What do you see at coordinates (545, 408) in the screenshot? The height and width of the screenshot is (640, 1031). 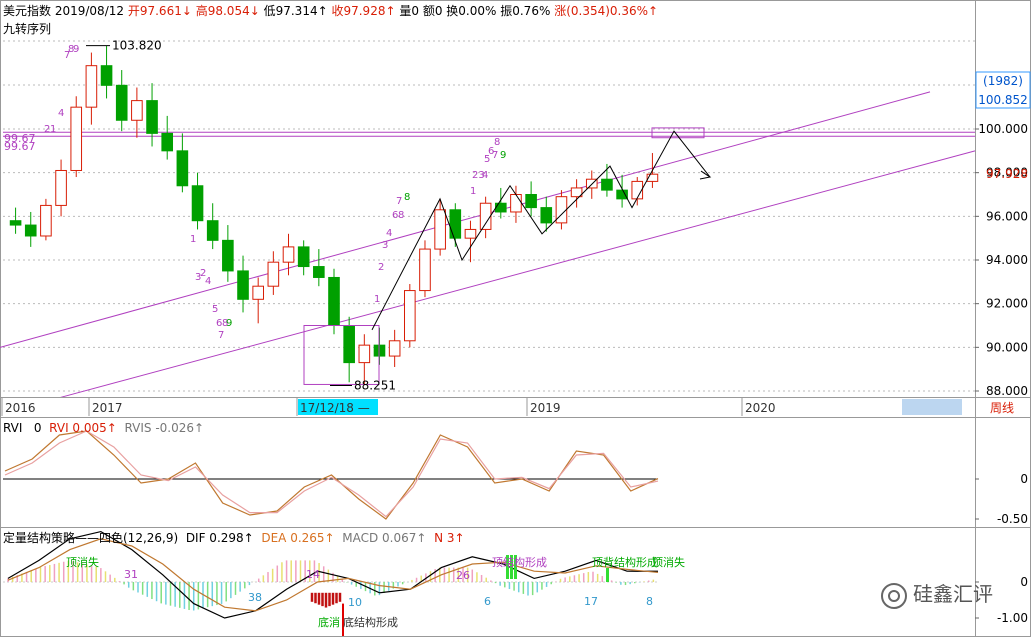 I see `time-axis-label: 2019` at bounding box center [545, 408].